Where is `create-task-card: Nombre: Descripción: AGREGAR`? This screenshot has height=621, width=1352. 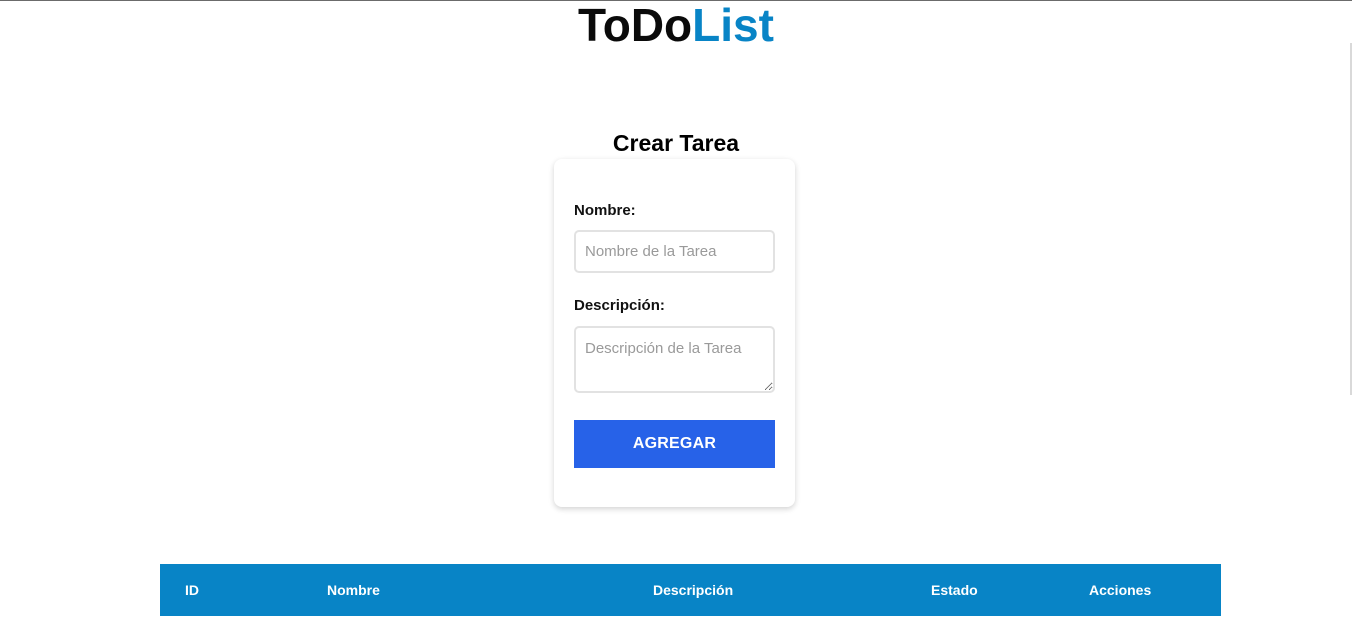 create-task-card: Nombre: Descripción: AGREGAR is located at coordinates (674, 333).